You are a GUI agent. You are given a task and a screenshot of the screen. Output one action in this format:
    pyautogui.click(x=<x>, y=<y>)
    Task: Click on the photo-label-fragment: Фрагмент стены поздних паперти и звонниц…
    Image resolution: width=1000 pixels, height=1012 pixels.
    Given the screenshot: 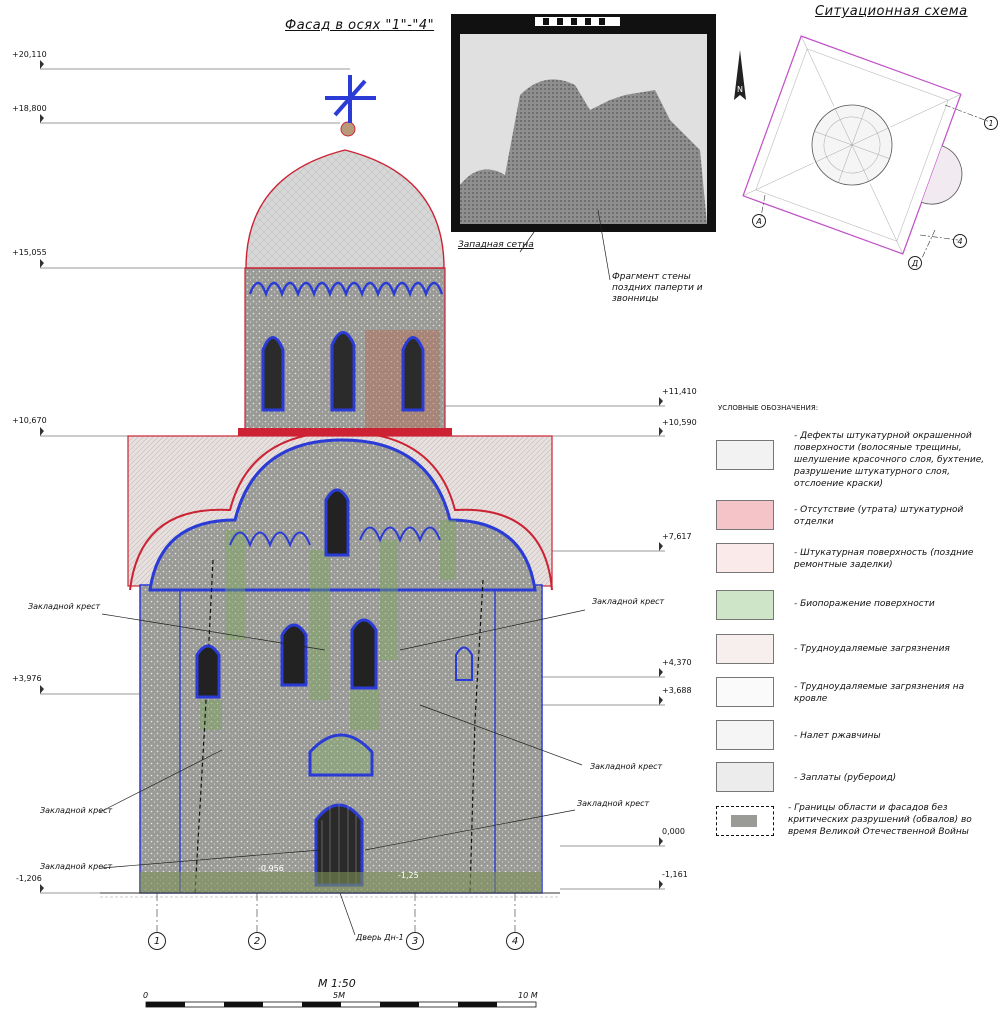 What is the action you would take?
    pyautogui.click(x=657, y=288)
    